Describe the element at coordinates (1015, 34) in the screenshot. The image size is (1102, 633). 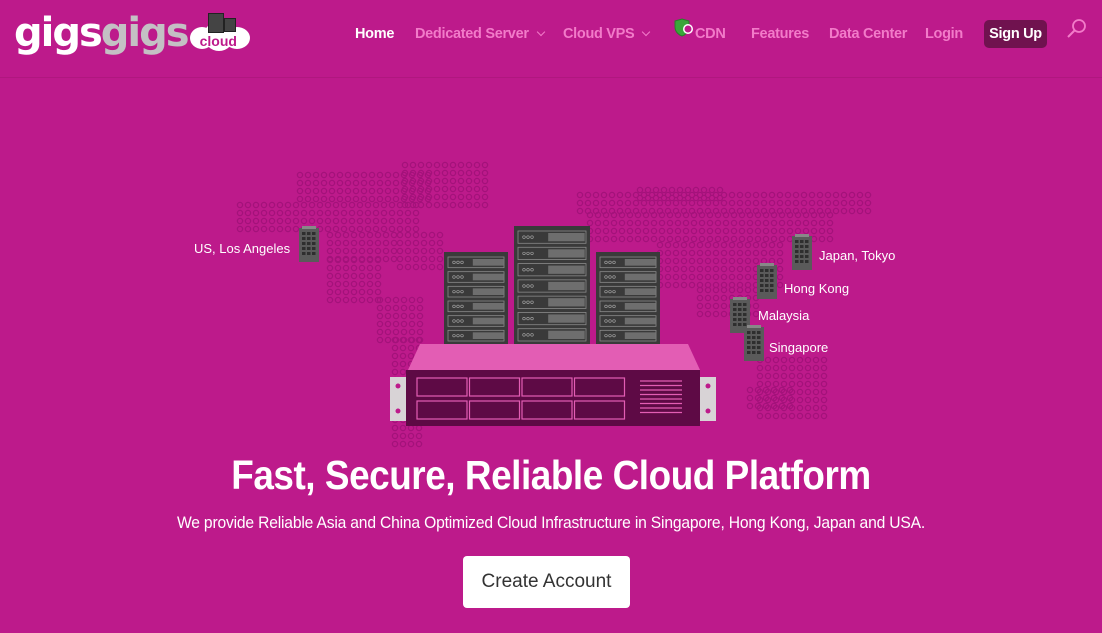
I see `sign-up-button: Sign Up` at that location.